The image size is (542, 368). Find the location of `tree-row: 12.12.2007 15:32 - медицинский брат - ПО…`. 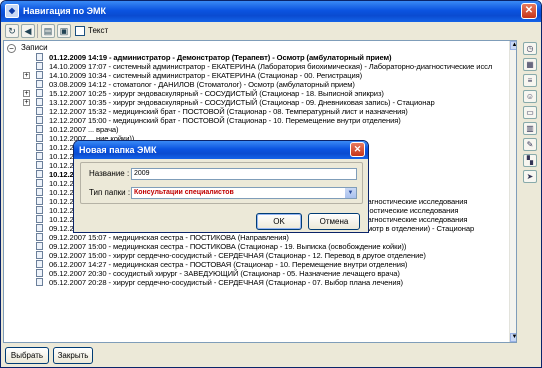

tree-row: 12.12.2007 15:32 - медицинский брат - ПО… is located at coordinates (260, 111).